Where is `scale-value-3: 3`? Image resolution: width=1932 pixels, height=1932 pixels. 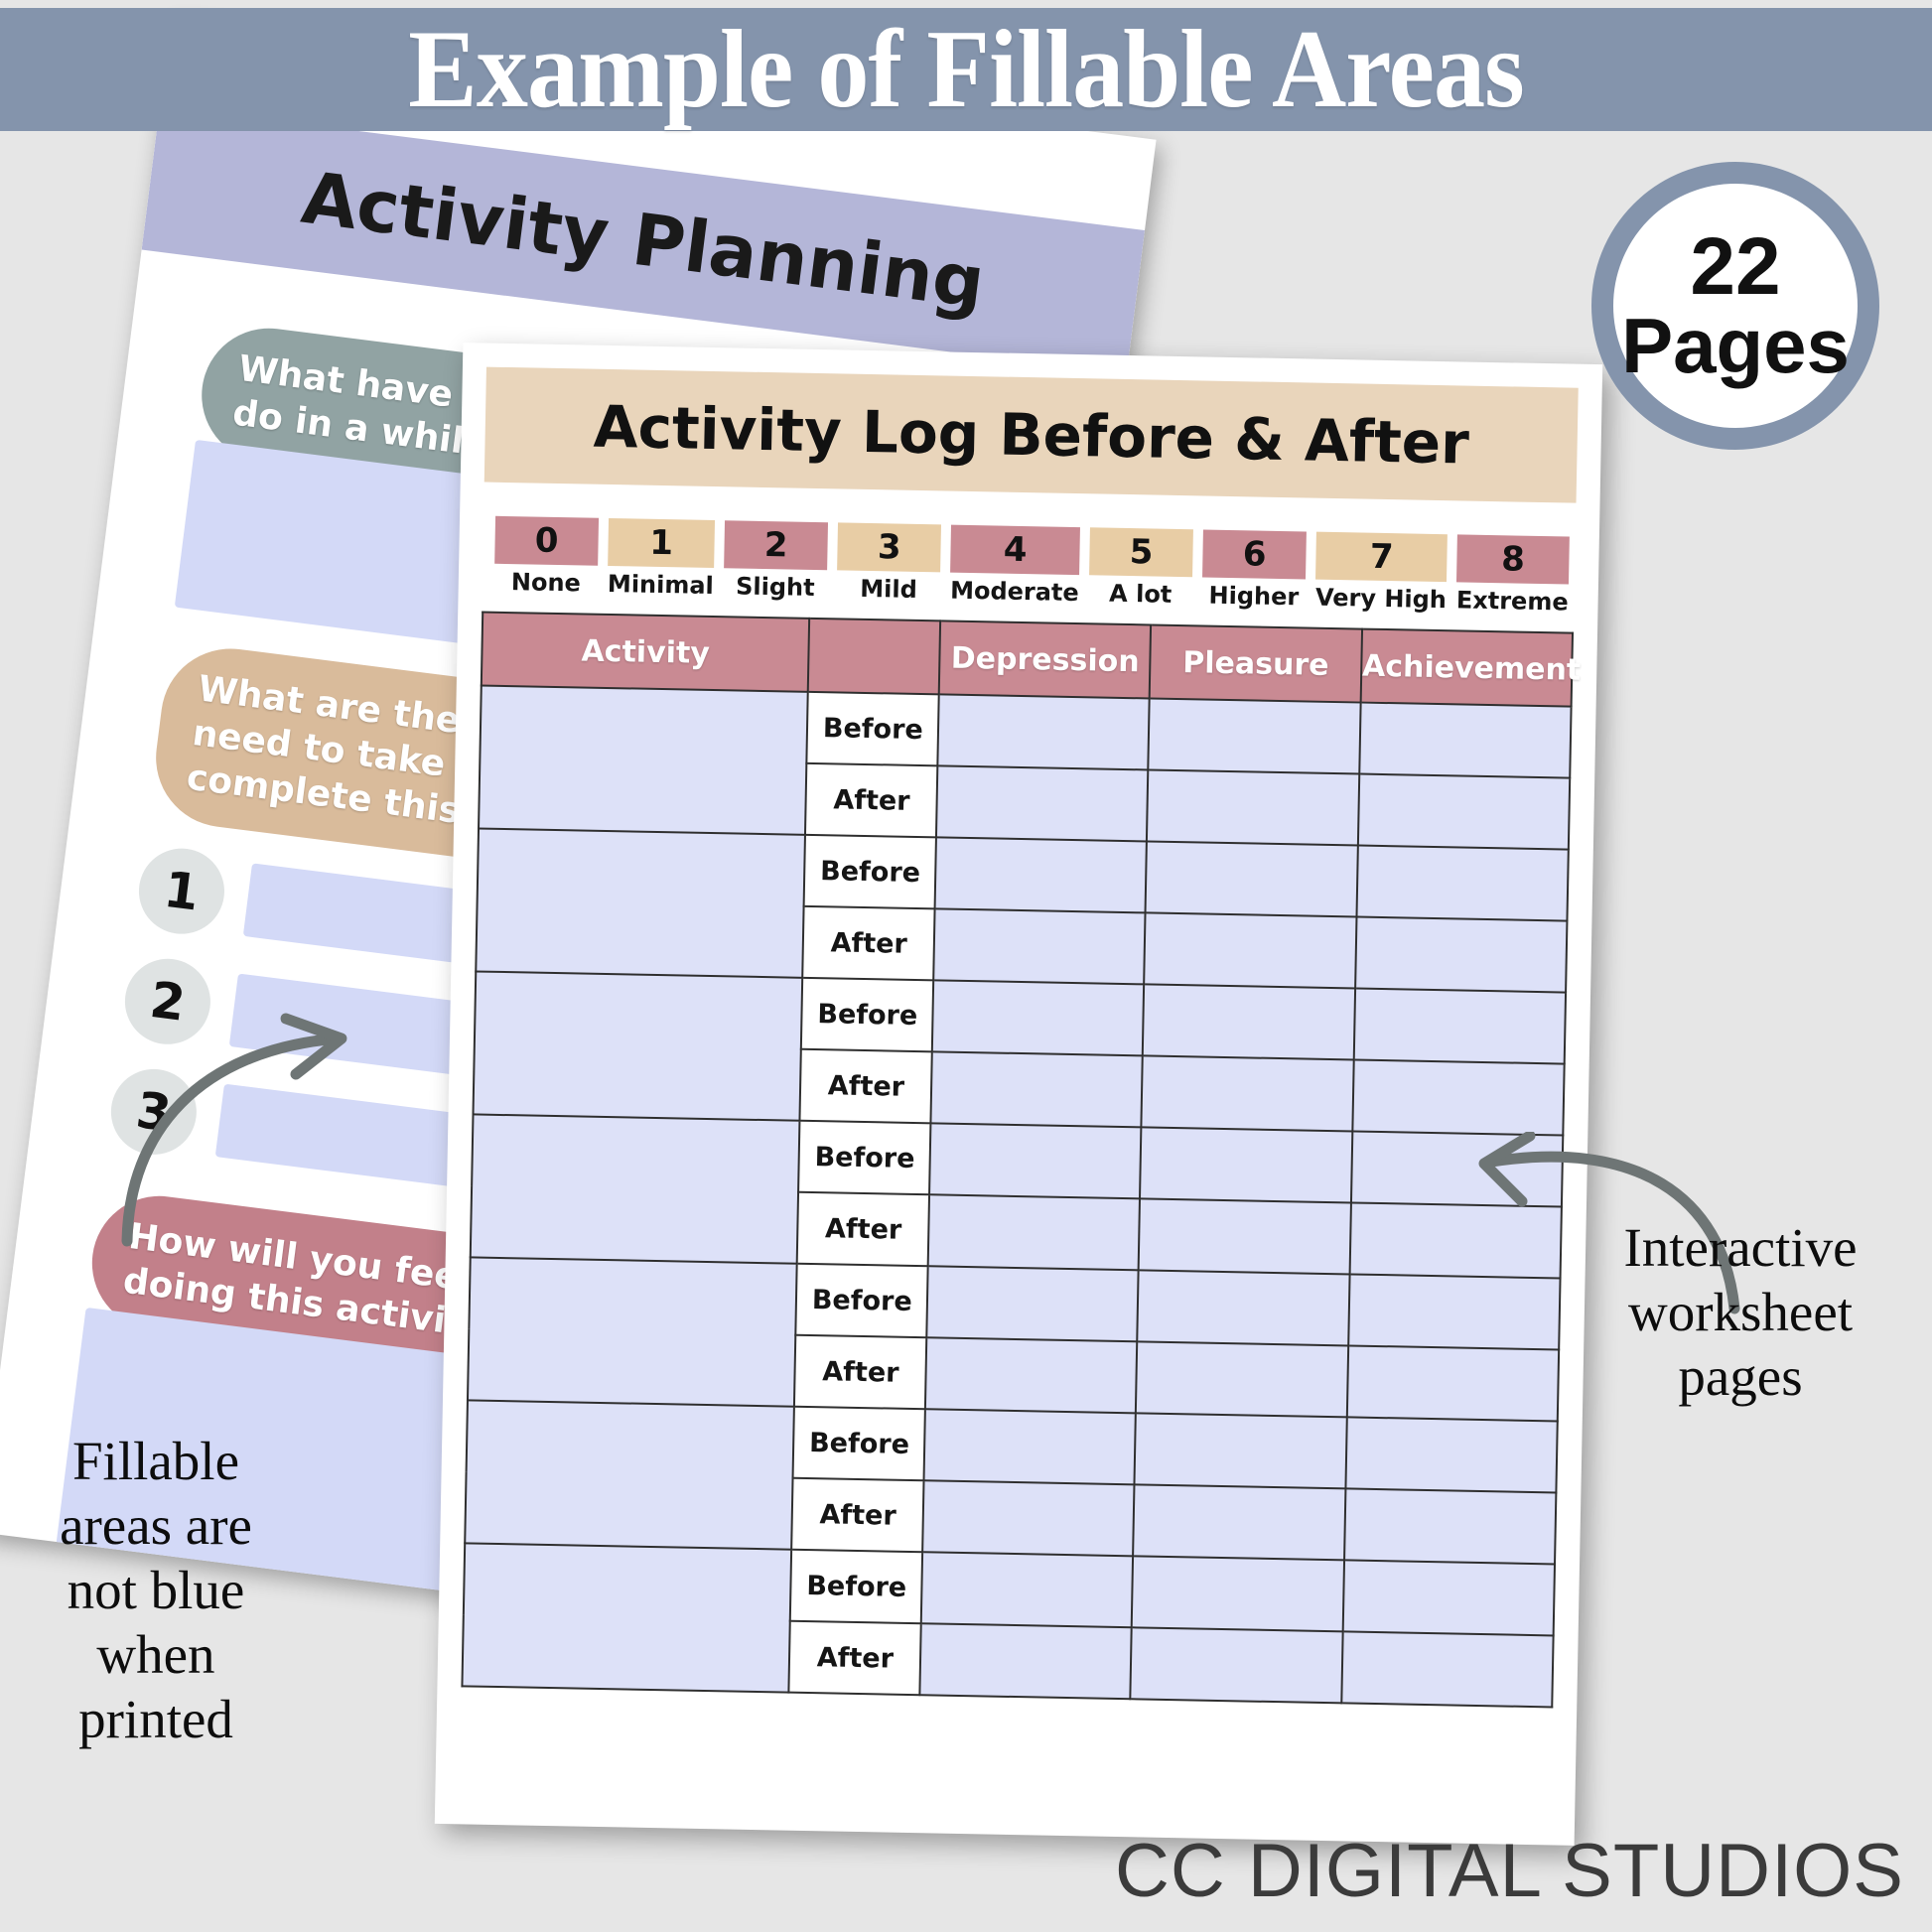 scale-value-3: 3 is located at coordinates (890, 548).